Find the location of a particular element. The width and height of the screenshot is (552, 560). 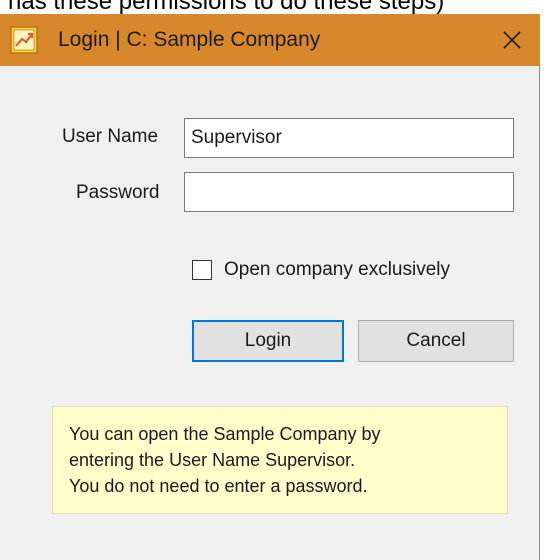

open-exclusively-checkbox: Open company exclusively is located at coordinates (321, 270).